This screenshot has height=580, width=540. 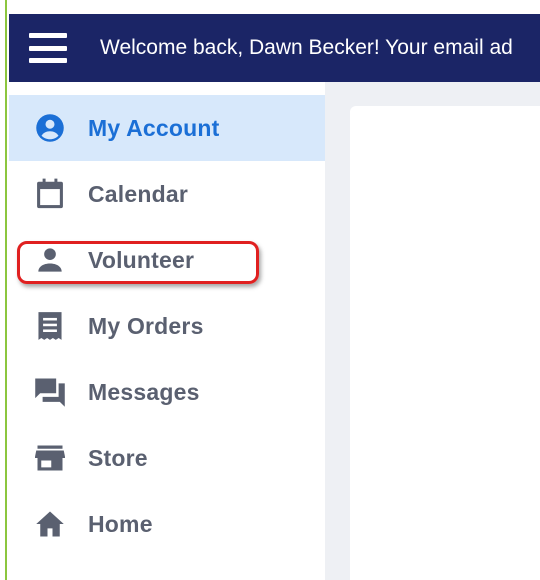 I want to click on sidebar-item-my-orders: My Orders, so click(x=167, y=326).